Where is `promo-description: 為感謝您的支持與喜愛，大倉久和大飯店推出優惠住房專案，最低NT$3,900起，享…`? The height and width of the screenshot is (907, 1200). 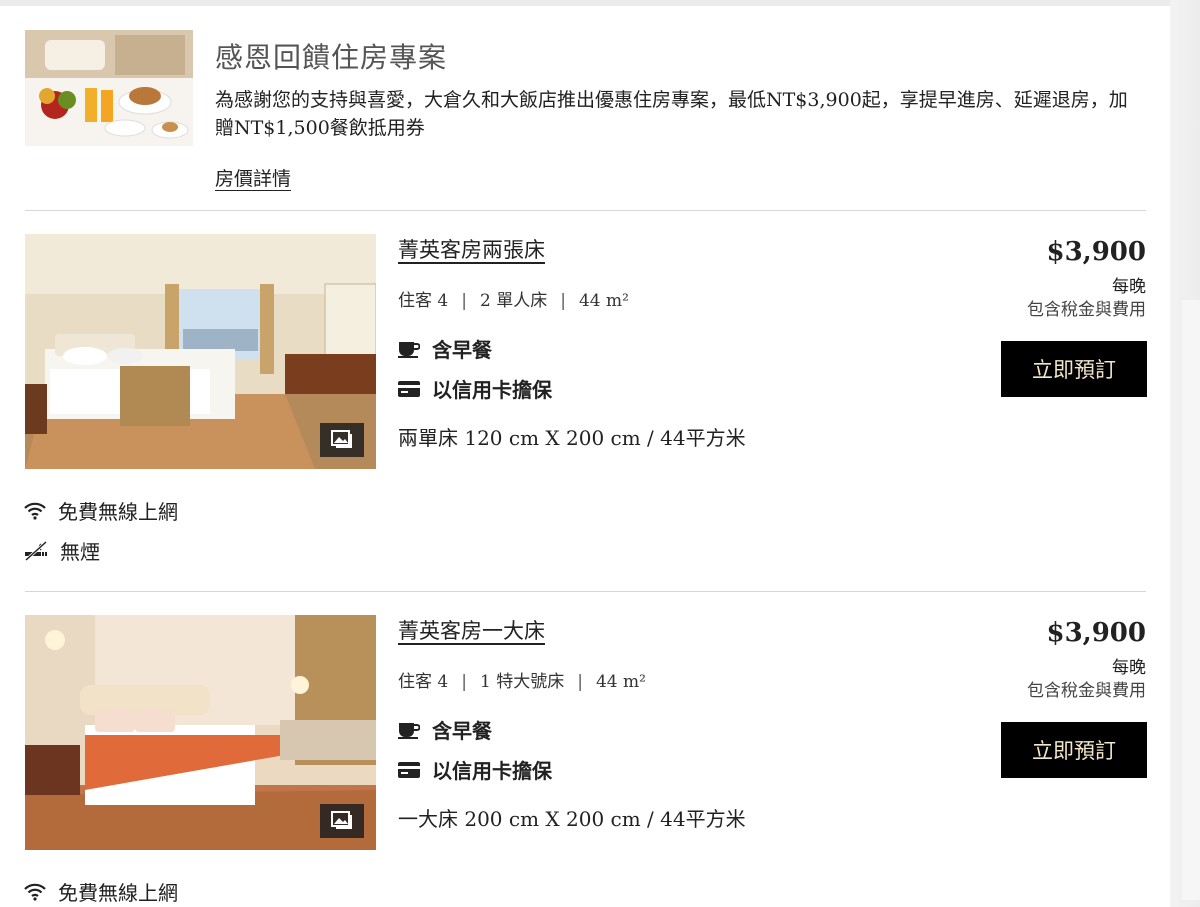
promo-description: 為感謝您的支持與喜愛，大倉久和大飯店推出優惠住房專案，最低NT$3,900起，享… is located at coordinates (671, 114).